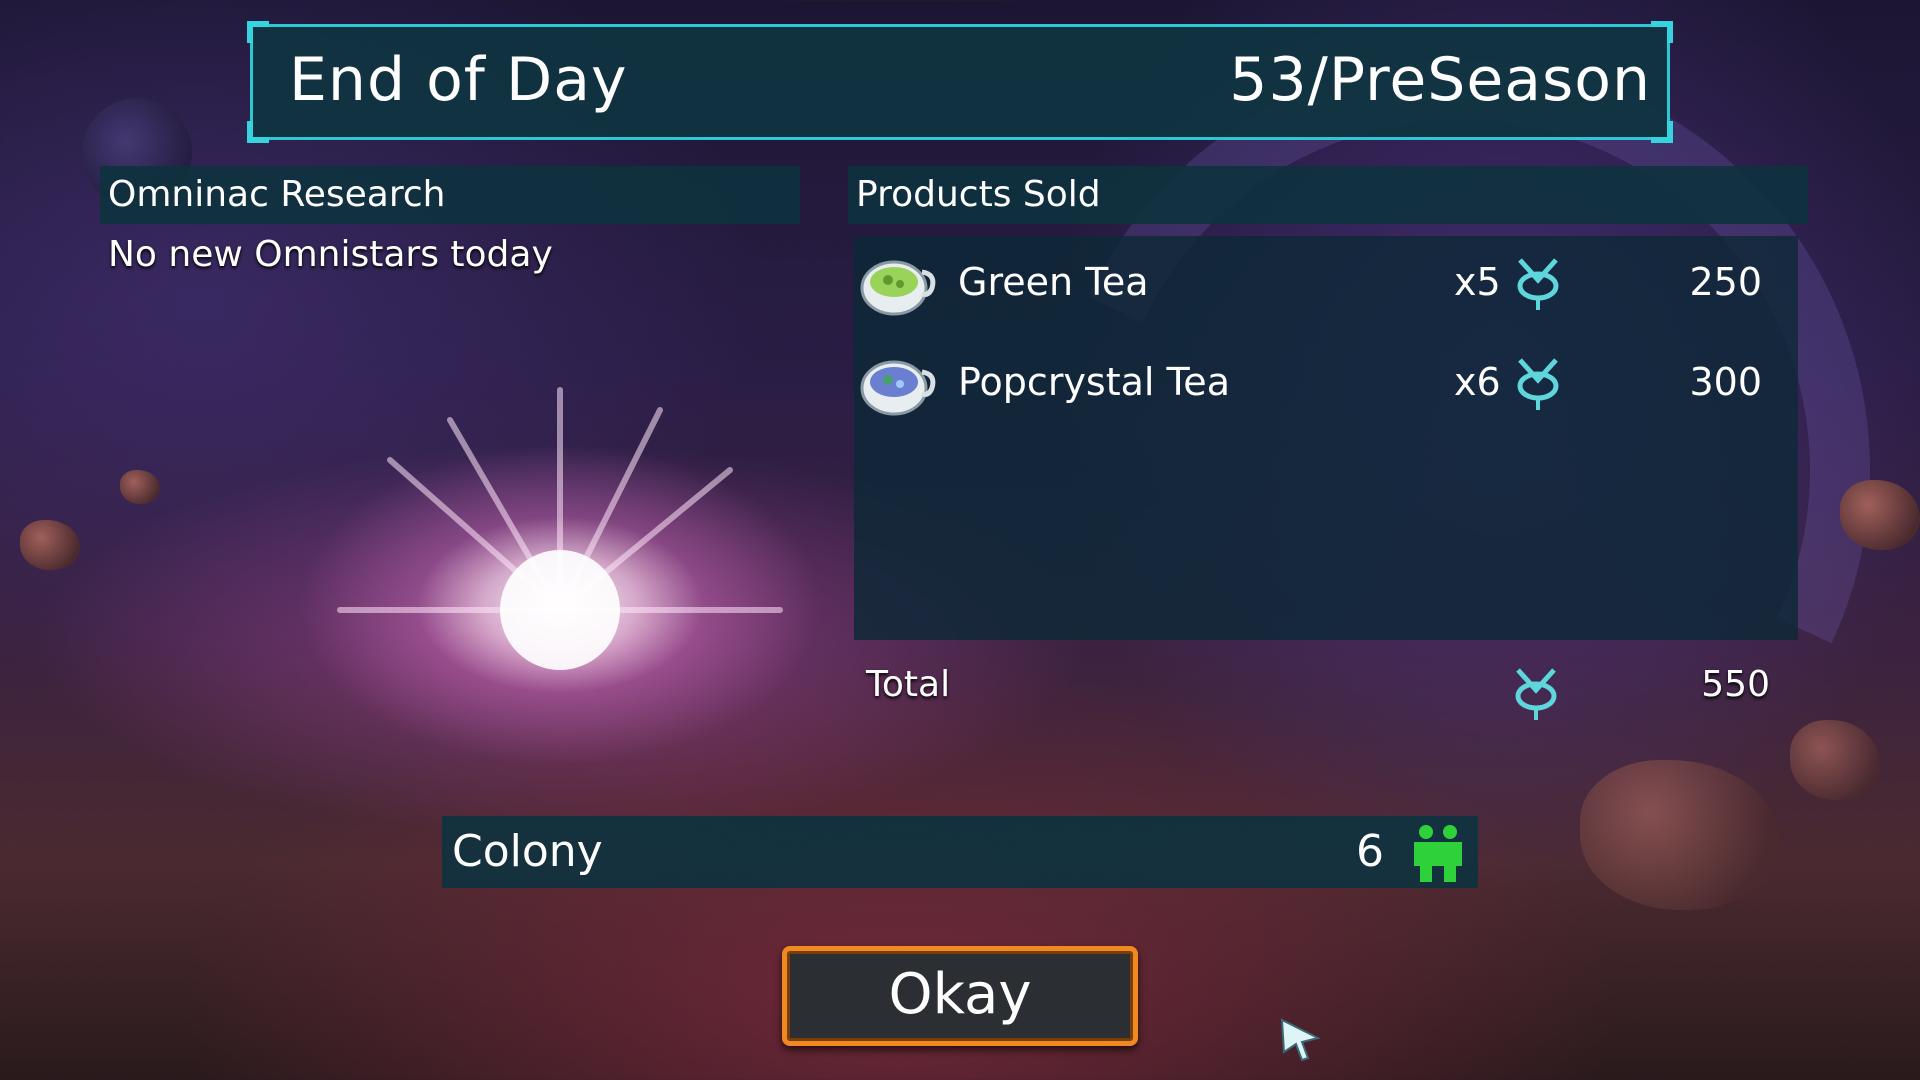 This screenshot has width=1920, height=1080. I want to click on page-title: End of Day, so click(458, 80).